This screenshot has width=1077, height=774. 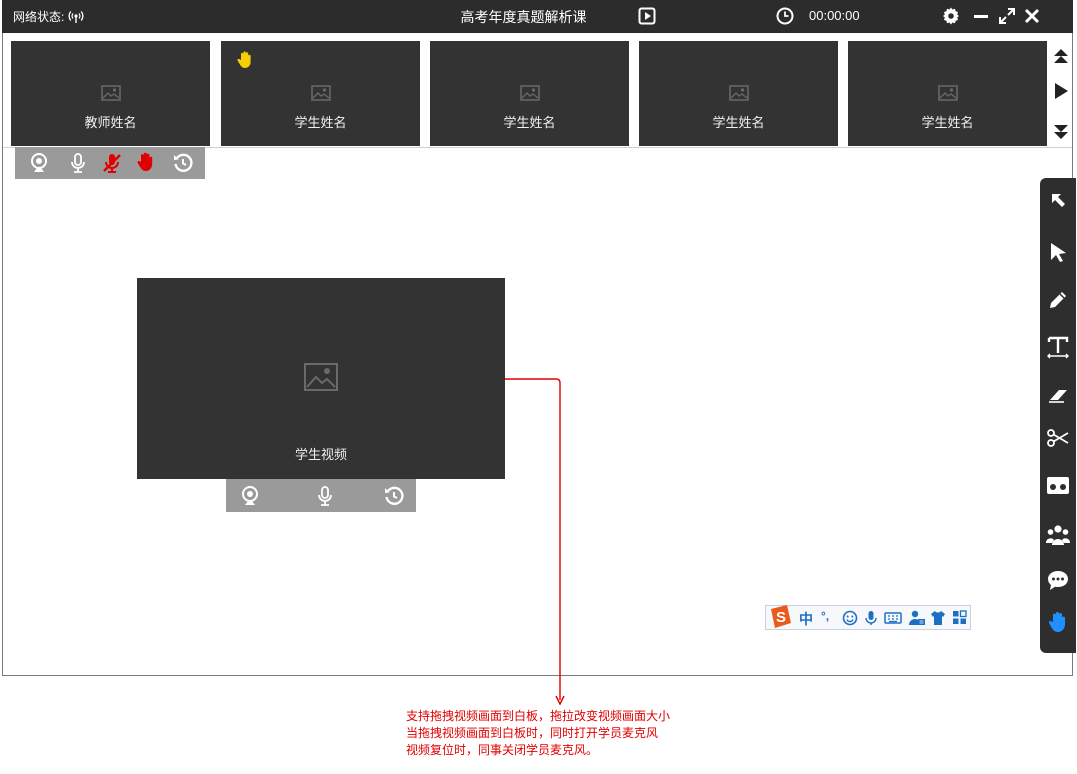 I want to click on tile-name: 教师姓名, so click(x=110, y=122).